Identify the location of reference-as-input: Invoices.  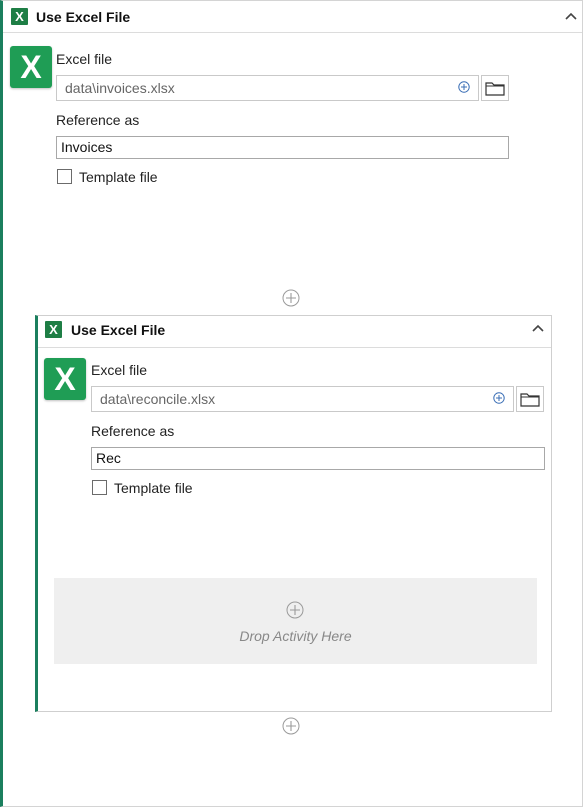
(282, 147).